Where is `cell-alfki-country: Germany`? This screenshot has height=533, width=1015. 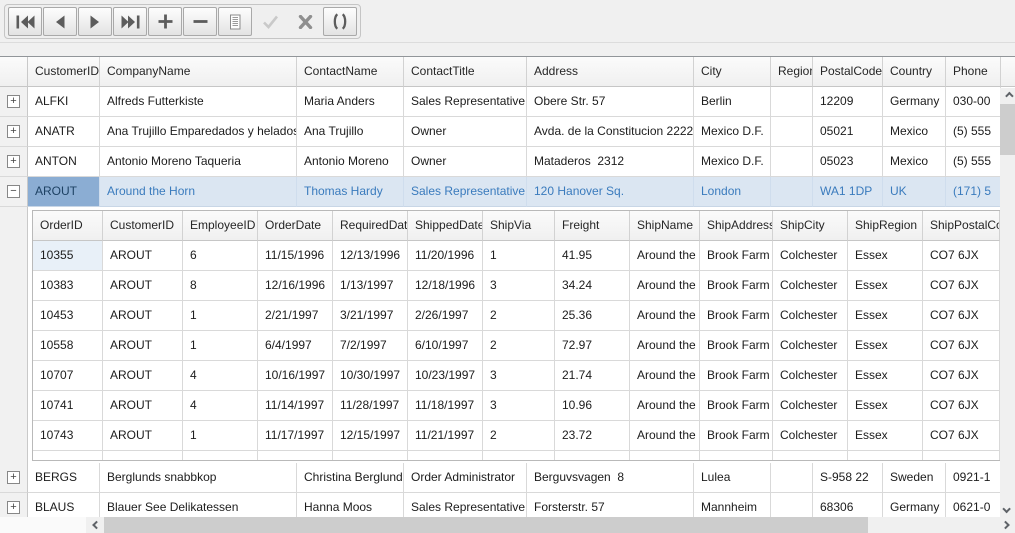
cell-alfki-country: Germany is located at coordinates (914, 102).